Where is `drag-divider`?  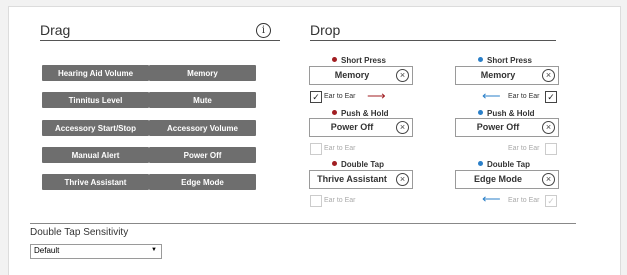 drag-divider is located at coordinates (160, 40).